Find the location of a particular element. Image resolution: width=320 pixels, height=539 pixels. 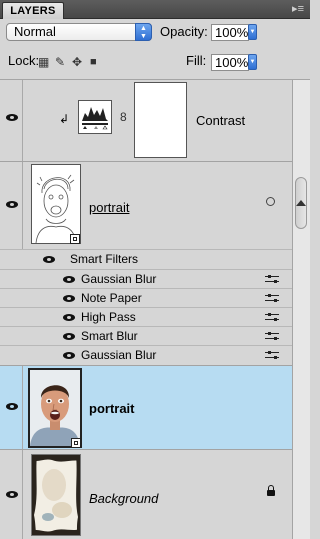

portrait-photo-image is located at coordinates (55, 408).